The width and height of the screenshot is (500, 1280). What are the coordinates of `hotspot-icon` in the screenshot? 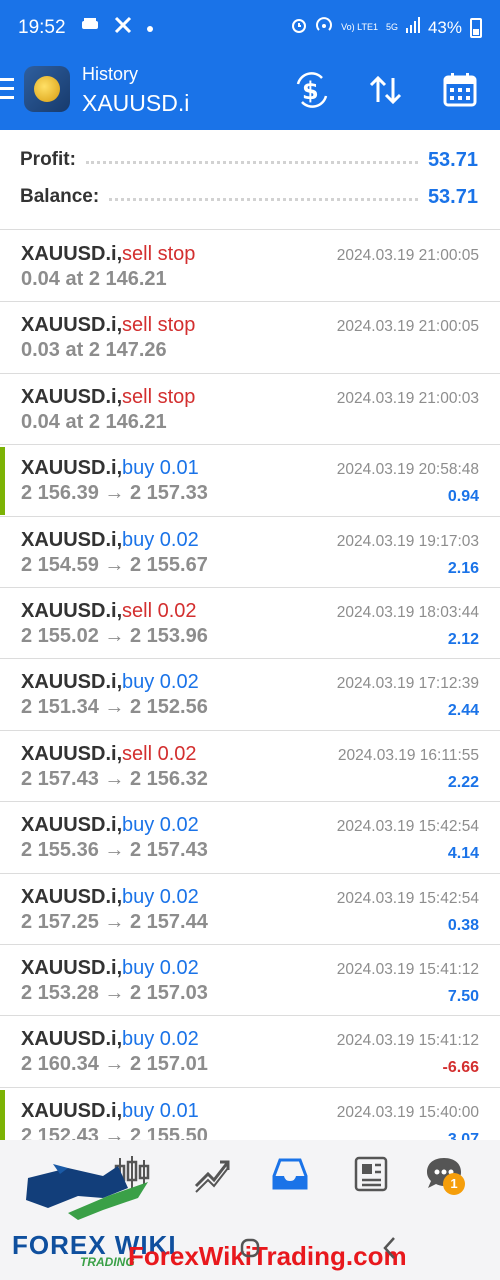 It's located at (324, 27).